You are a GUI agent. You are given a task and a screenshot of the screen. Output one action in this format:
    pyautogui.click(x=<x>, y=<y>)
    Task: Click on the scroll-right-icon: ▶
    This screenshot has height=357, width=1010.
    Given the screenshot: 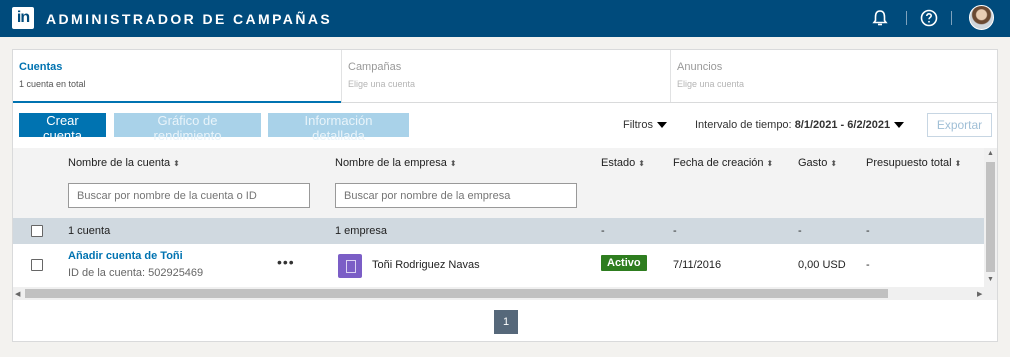 What is the action you would take?
    pyautogui.click(x=979, y=294)
    